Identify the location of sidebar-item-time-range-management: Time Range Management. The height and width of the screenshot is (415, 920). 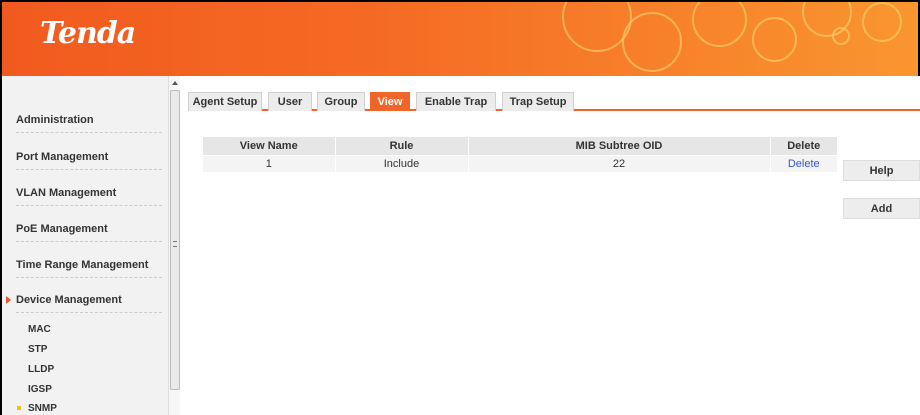
(89, 265).